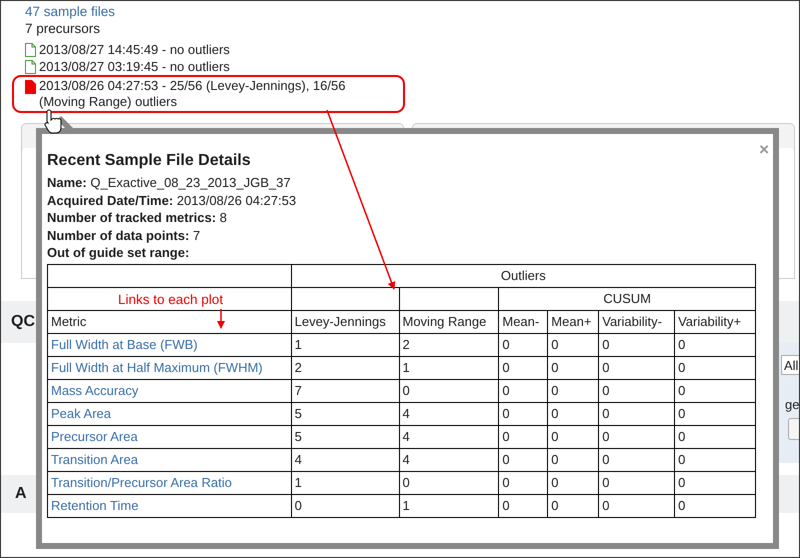  Describe the element at coordinates (170, 390) in the screenshot. I see `metric-link: Mass Accuracy` at that location.